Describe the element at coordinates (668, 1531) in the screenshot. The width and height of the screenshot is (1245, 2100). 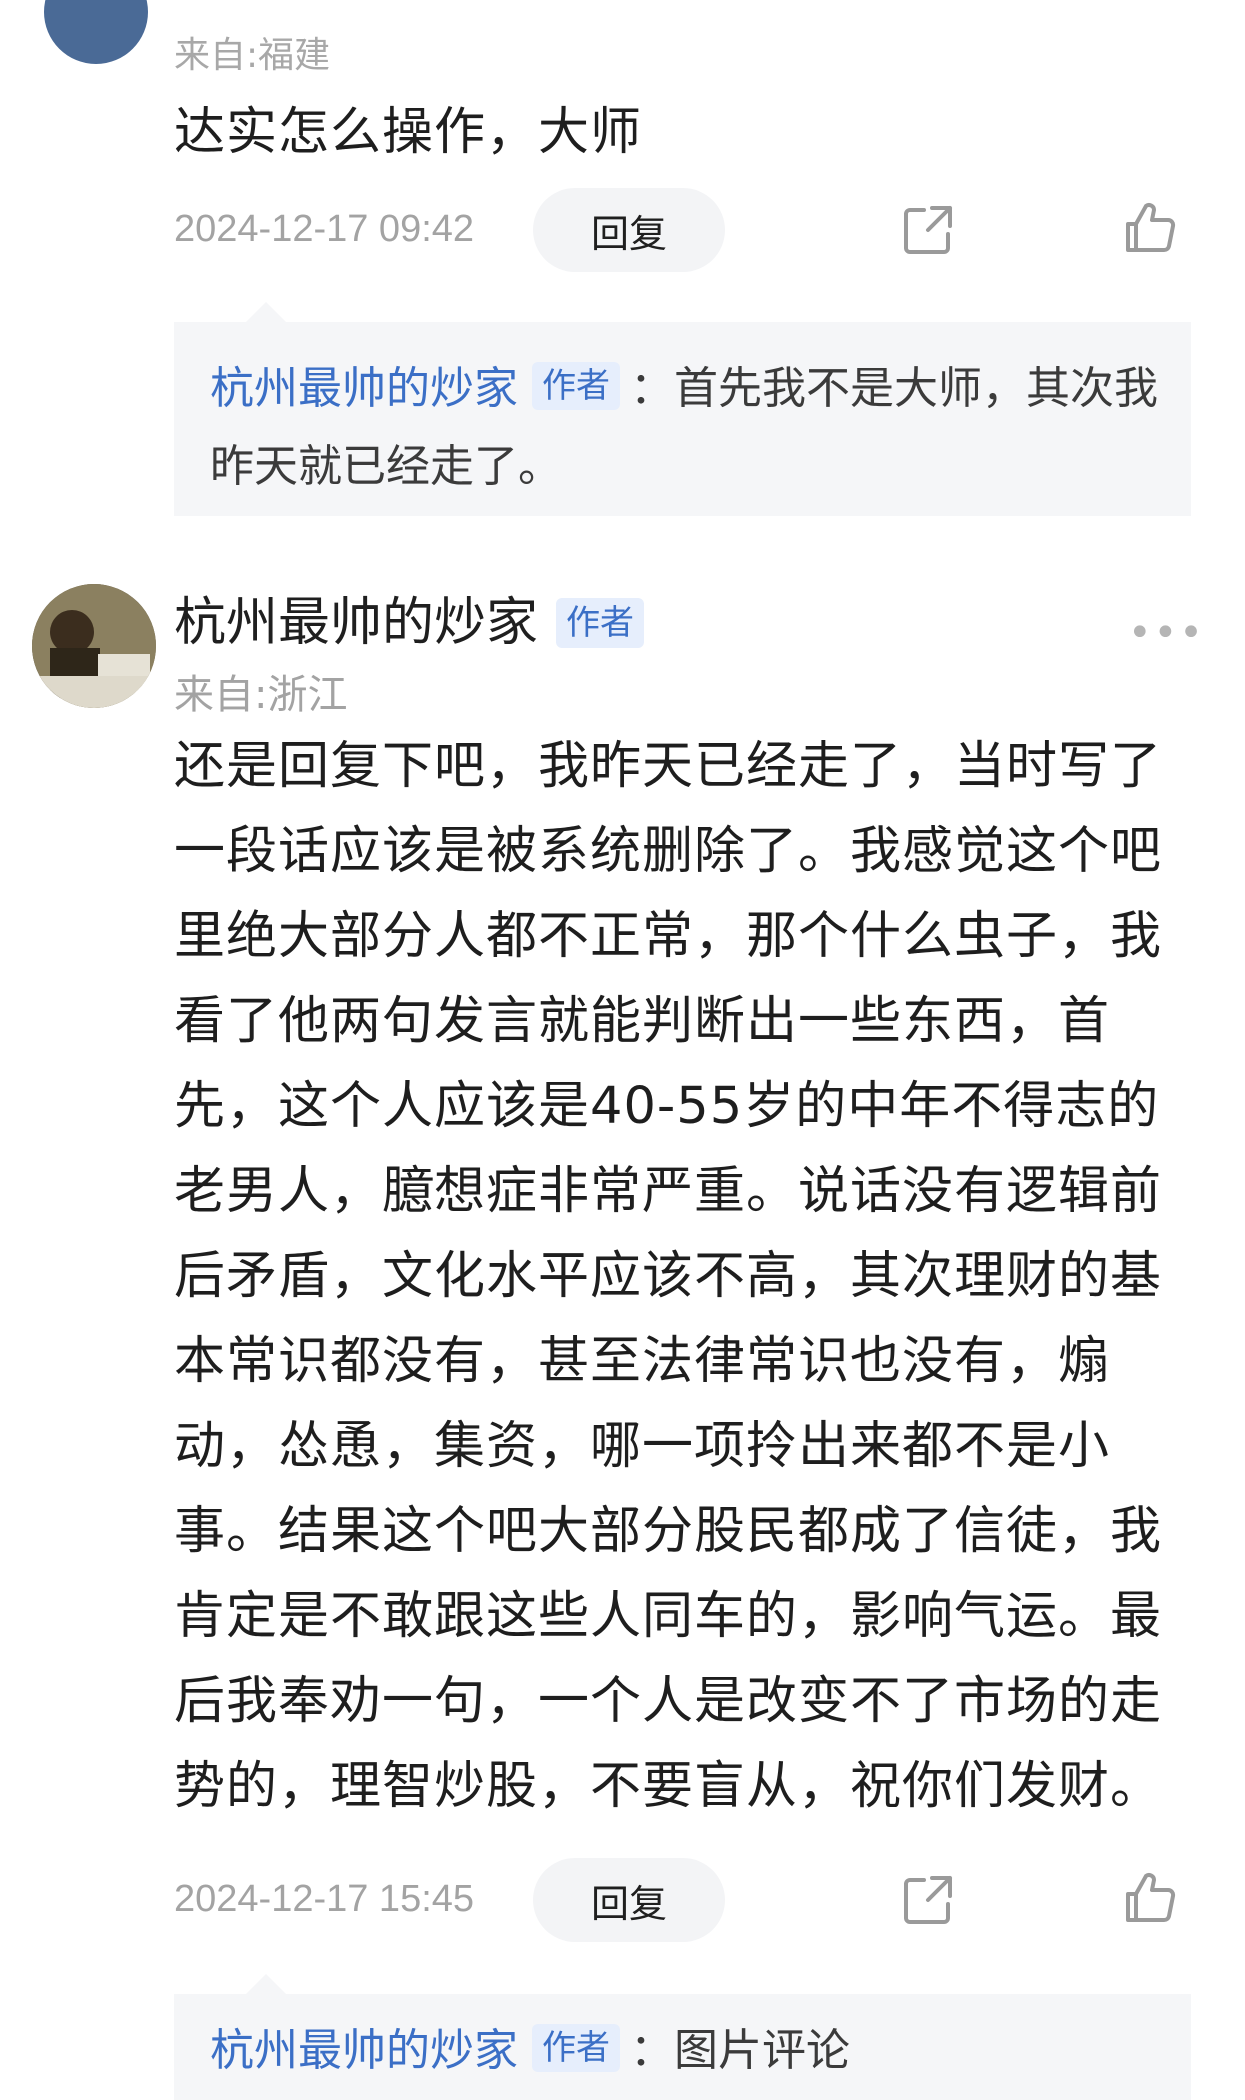
I see `comment-line: 事。结果这个吧大部分股民都成了信徒，我` at that location.